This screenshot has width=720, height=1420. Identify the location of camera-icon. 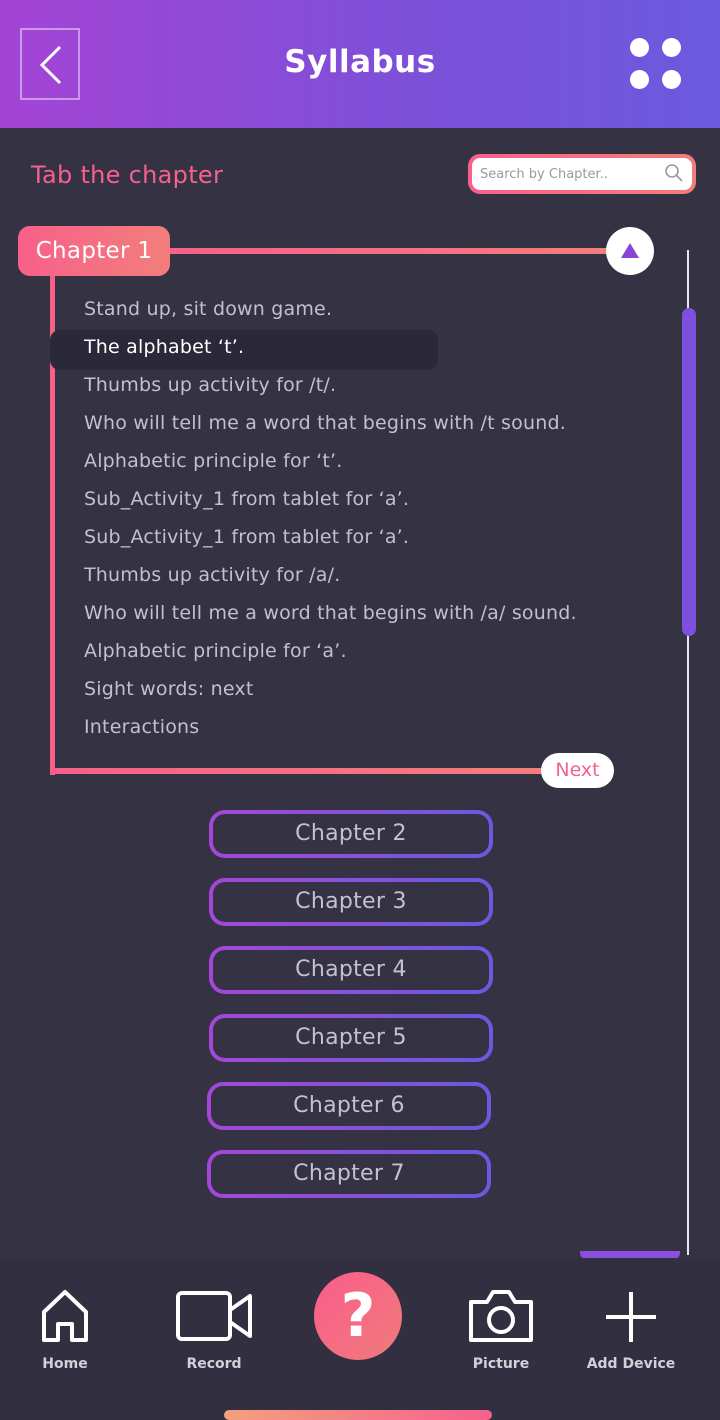
(501, 1316).